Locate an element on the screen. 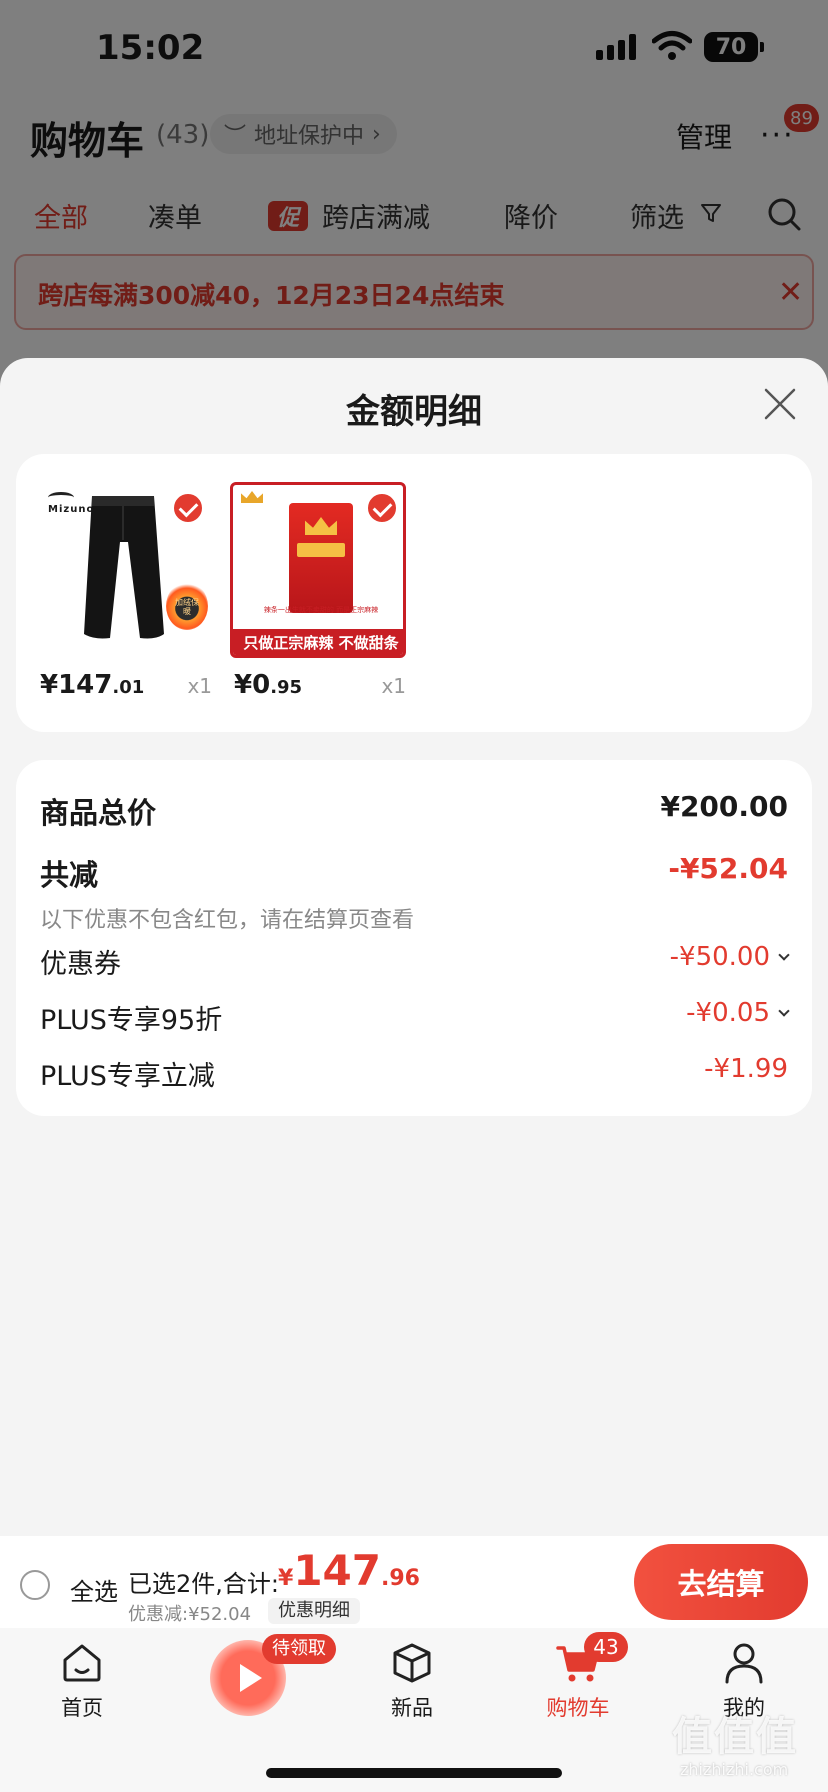  sheet-title: 金额明细 is located at coordinates (414, 412).